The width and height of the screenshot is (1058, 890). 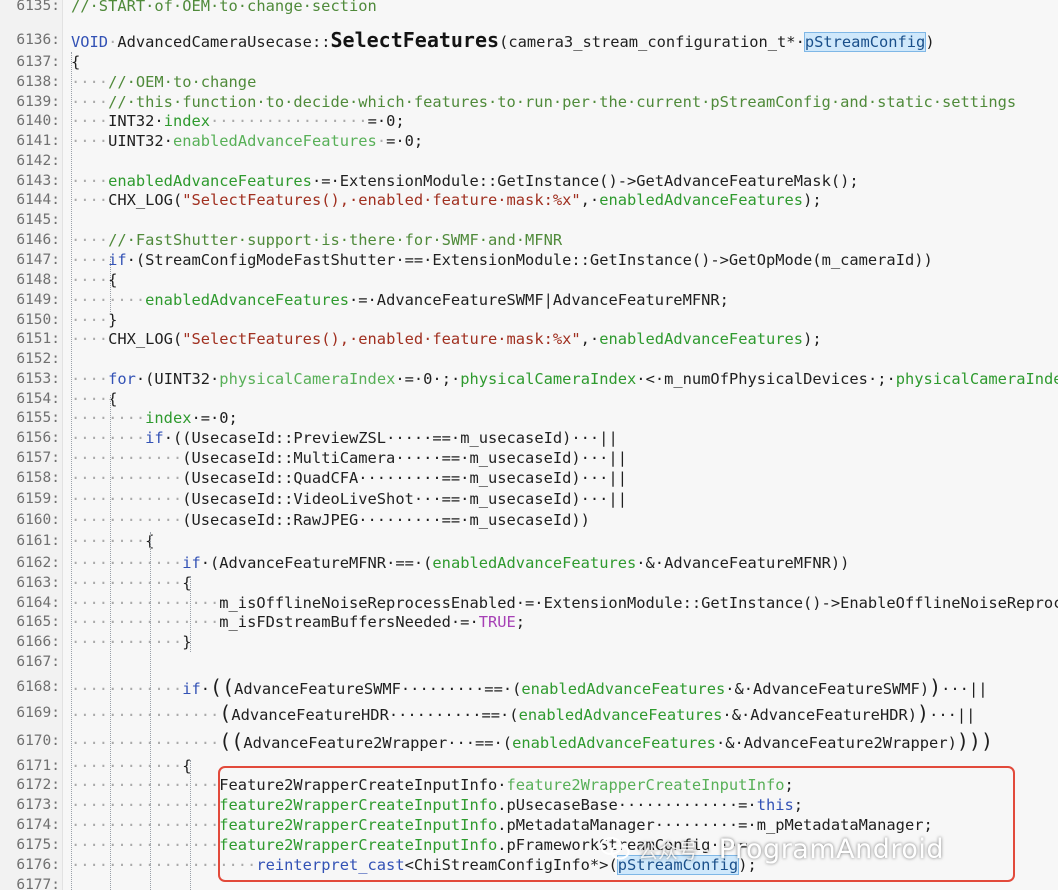 What do you see at coordinates (90, 42) in the screenshot?
I see `code-token: VOID` at bounding box center [90, 42].